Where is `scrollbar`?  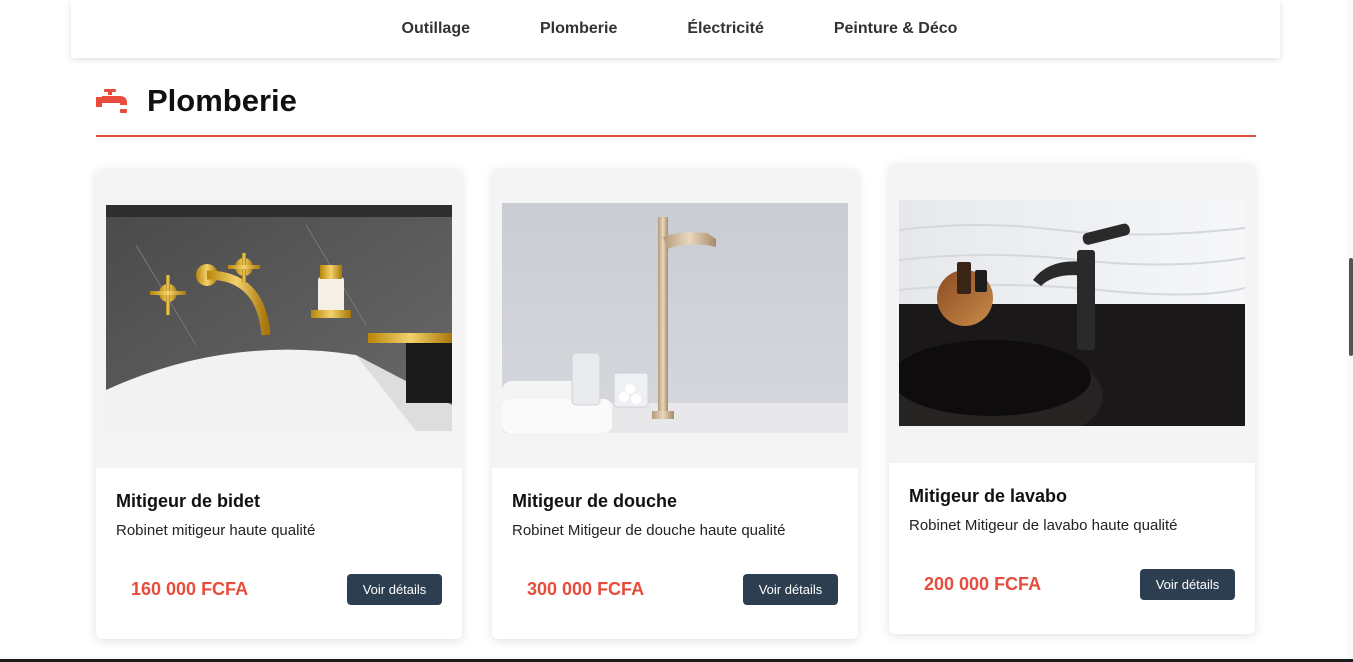 scrollbar is located at coordinates (1350, 331).